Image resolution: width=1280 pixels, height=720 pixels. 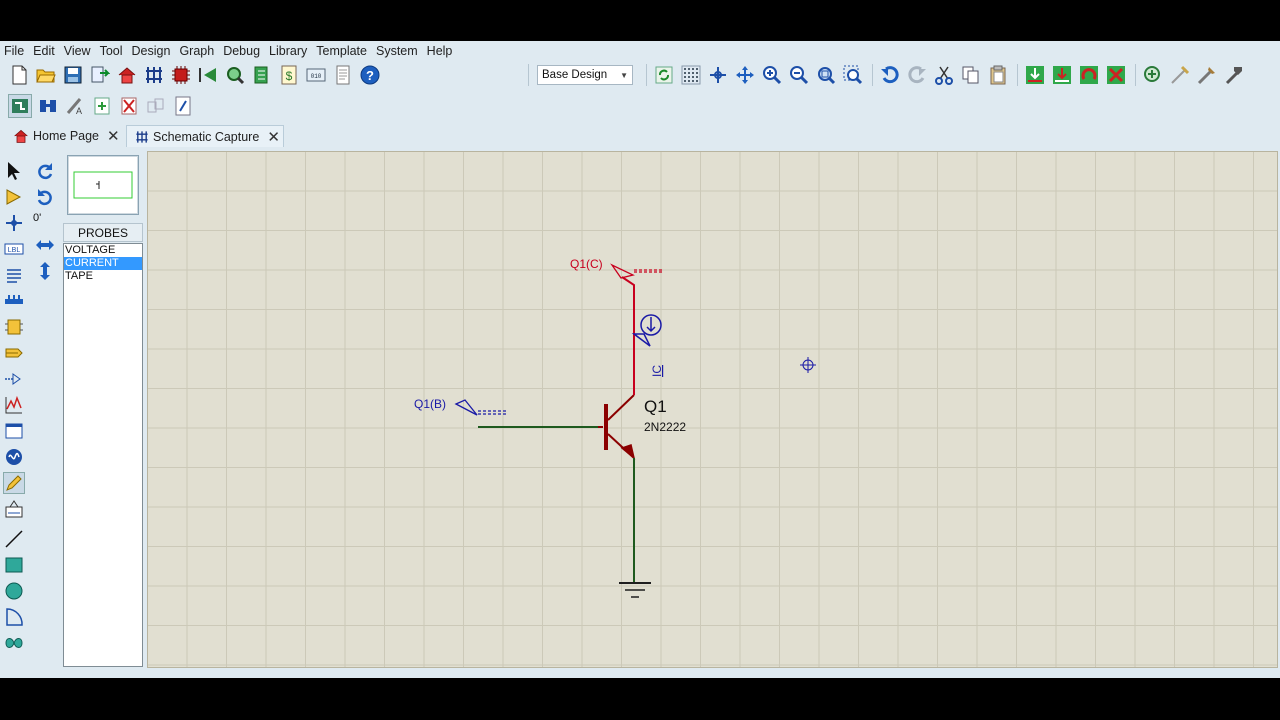 What do you see at coordinates (657, 371) in the screenshot?
I see `current-probe-label: IC` at bounding box center [657, 371].